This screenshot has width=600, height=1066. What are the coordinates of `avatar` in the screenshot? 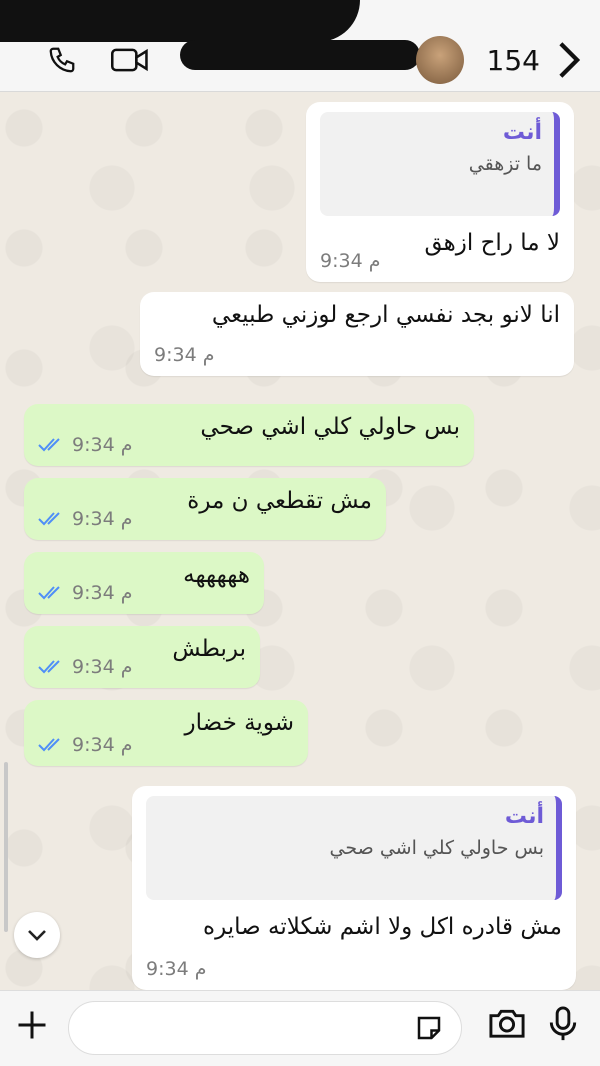 It's located at (440, 60).